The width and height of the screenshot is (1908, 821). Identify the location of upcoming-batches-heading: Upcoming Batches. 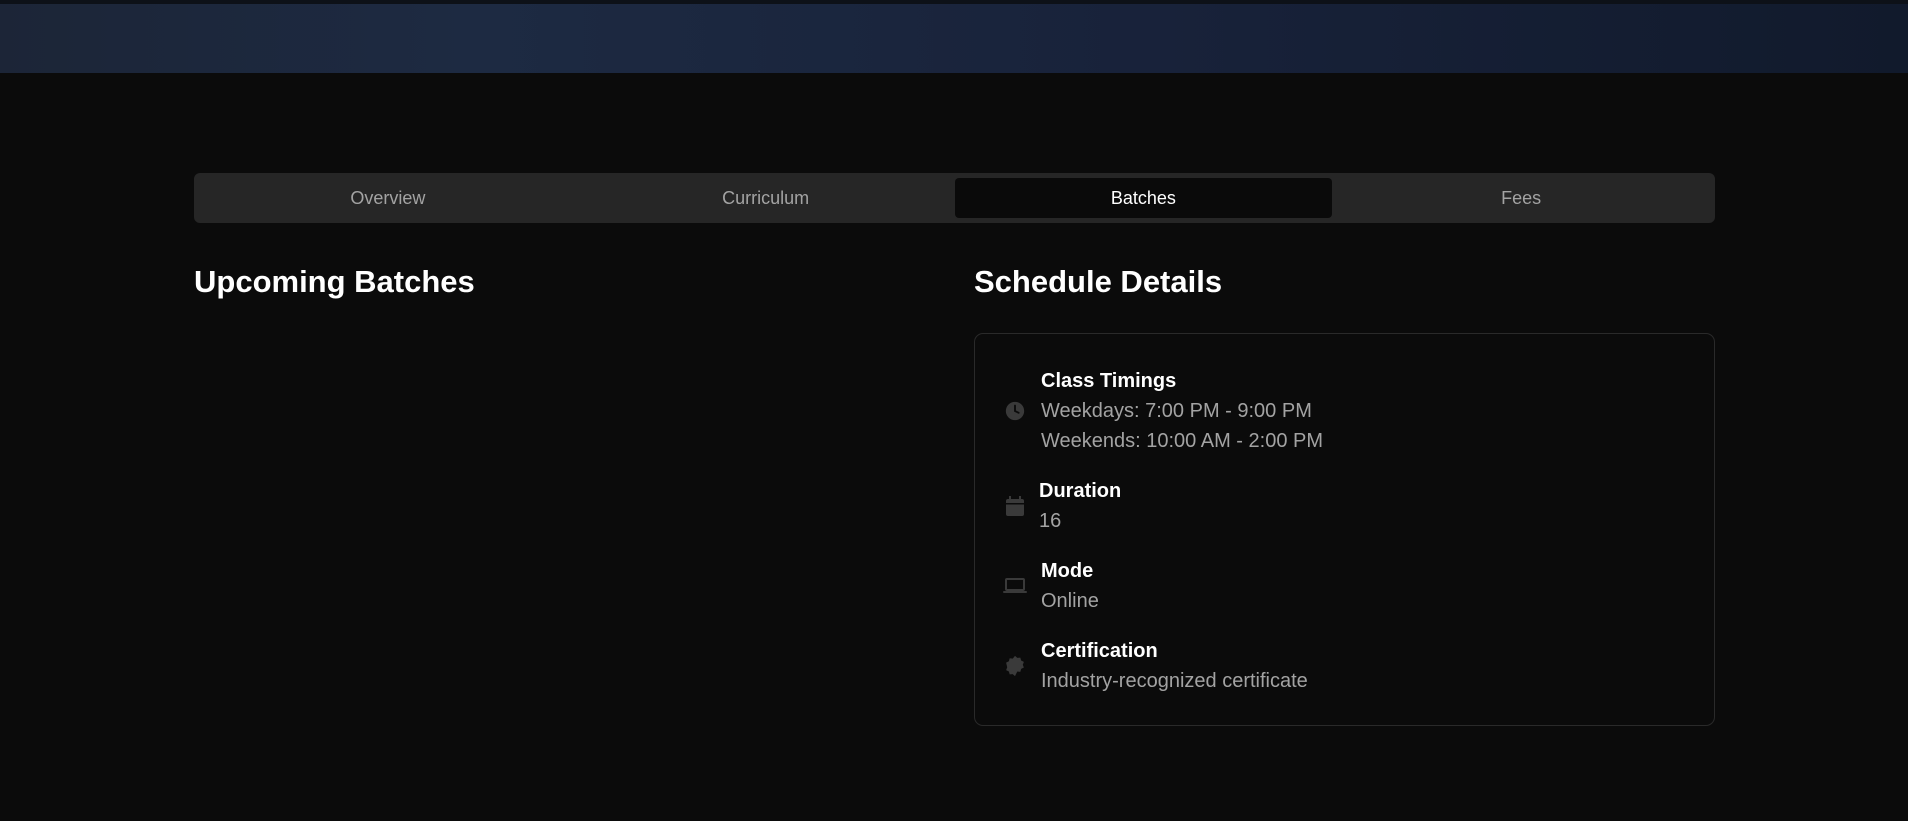
(334, 281).